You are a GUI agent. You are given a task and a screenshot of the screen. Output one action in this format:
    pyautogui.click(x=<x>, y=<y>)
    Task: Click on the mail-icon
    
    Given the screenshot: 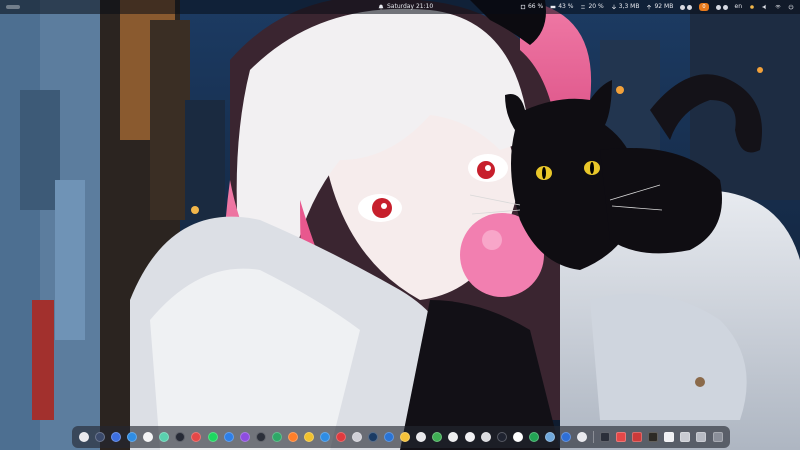 What is the action you would take?
    pyautogui.click(x=196, y=437)
    